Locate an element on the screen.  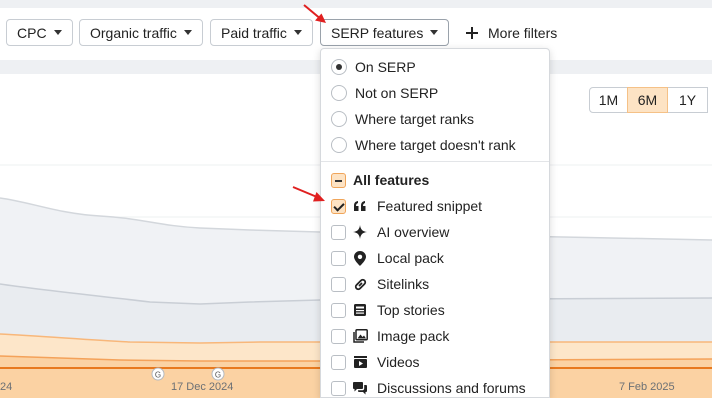
paid-traffic-filter-button: Paid traffic is located at coordinates (261, 32).